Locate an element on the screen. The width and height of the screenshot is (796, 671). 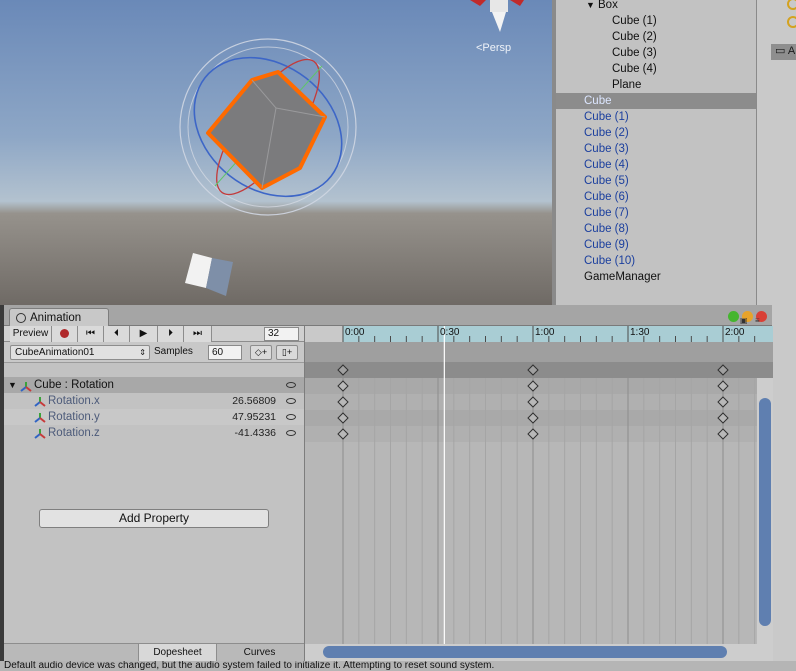
play-icon: ▶ is located at coordinates (143, 333).